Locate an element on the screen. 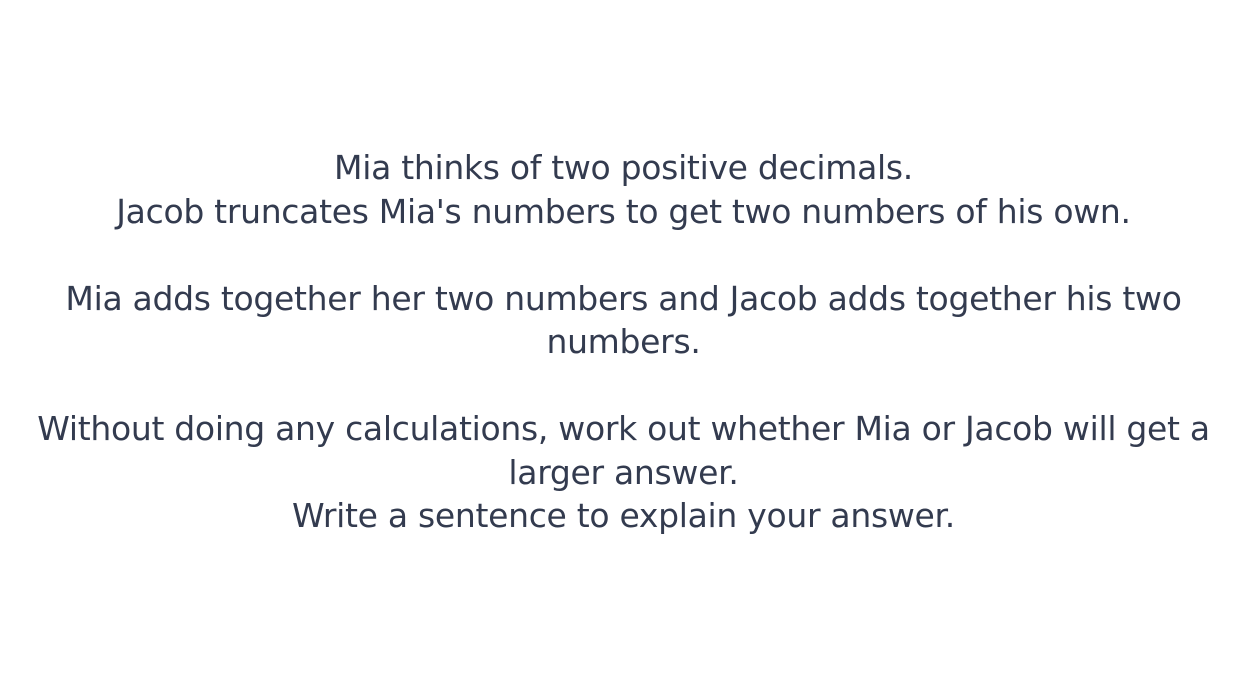  intro-line-mia: Mia thinks of two positive decimals. is located at coordinates (623, 167).